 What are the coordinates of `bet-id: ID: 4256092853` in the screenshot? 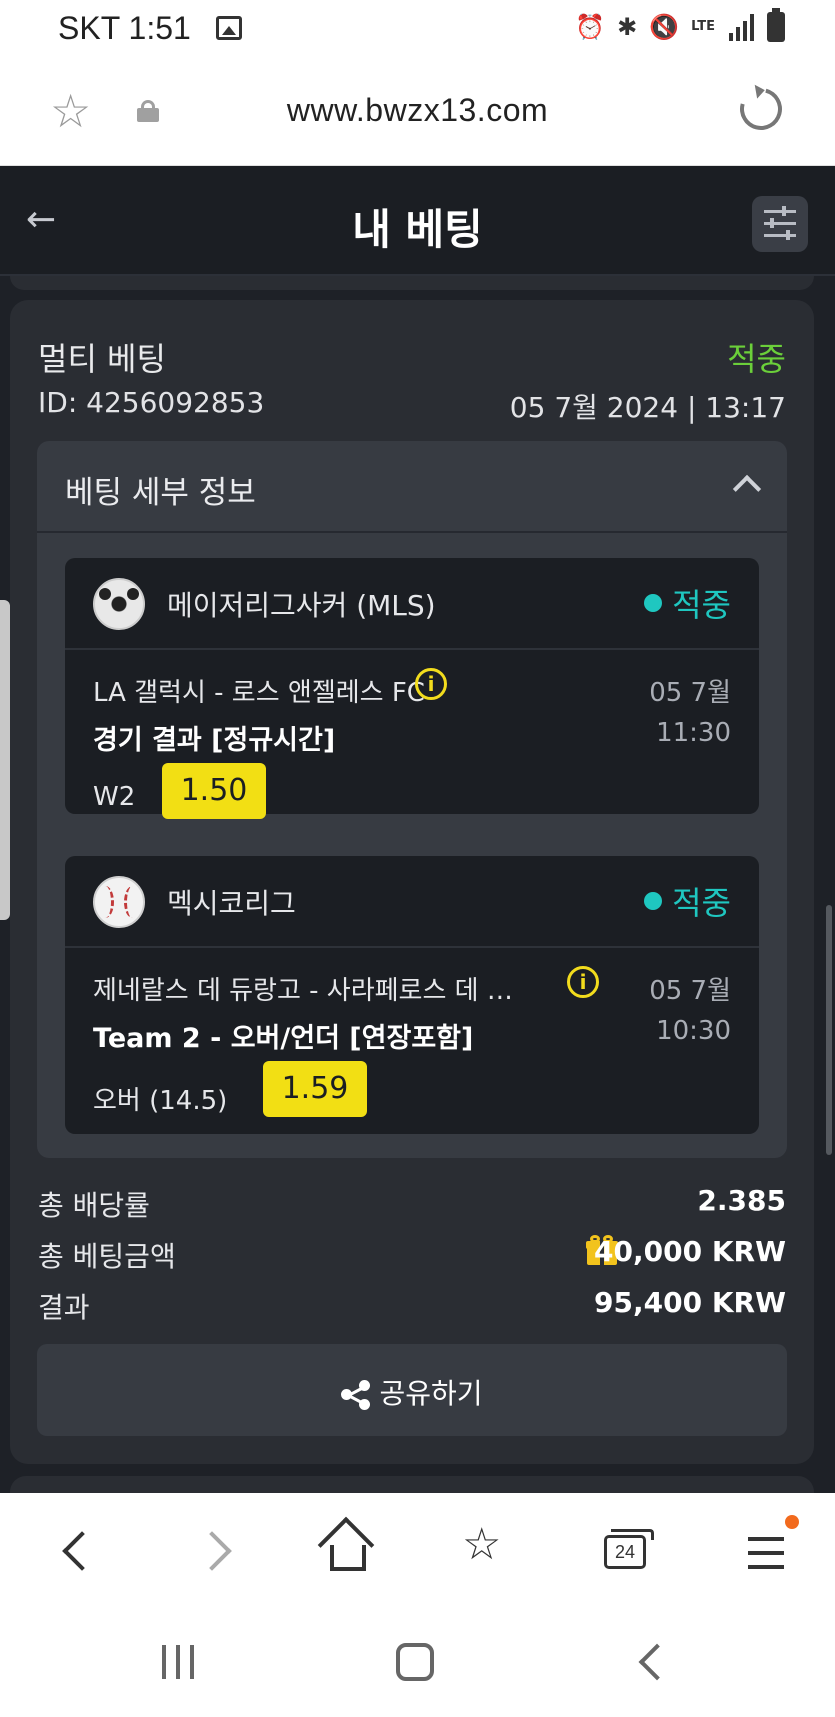 It's located at (151, 402).